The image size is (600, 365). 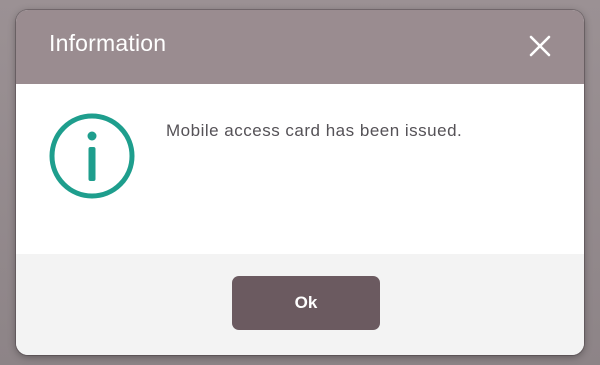 What do you see at coordinates (108, 43) in the screenshot?
I see `dialog-title: Information` at bounding box center [108, 43].